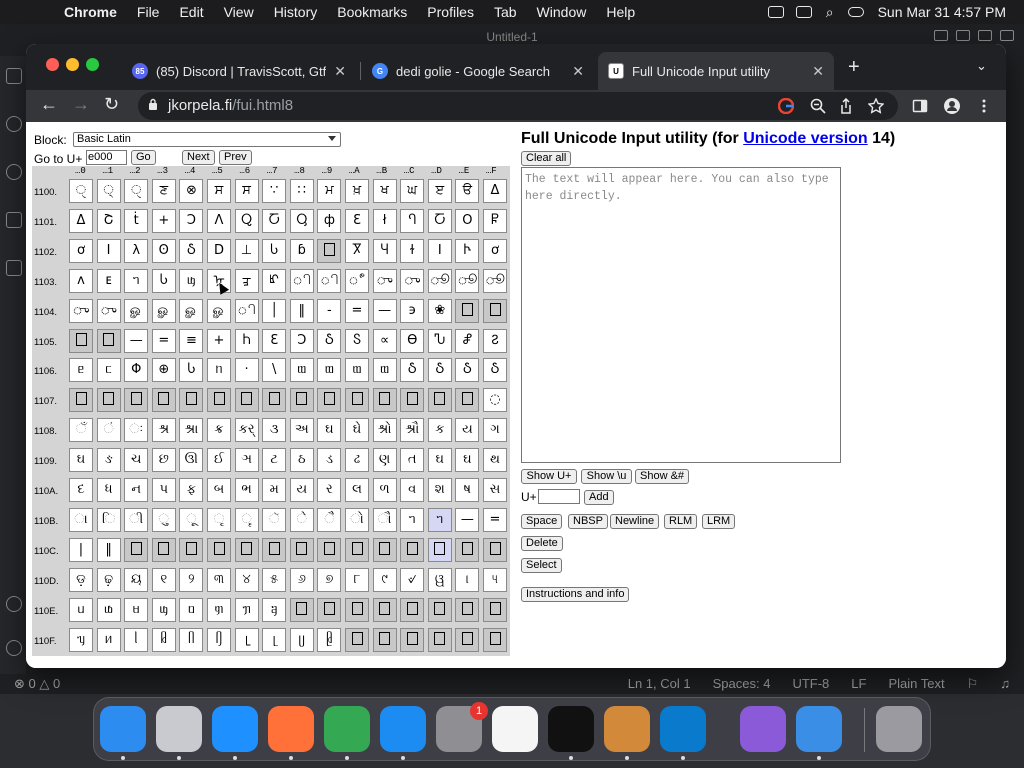 The image size is (1024, 768). Describe the element at coordinates (246, 370) in the screenshot. I see `character-cell: ·` at that location.